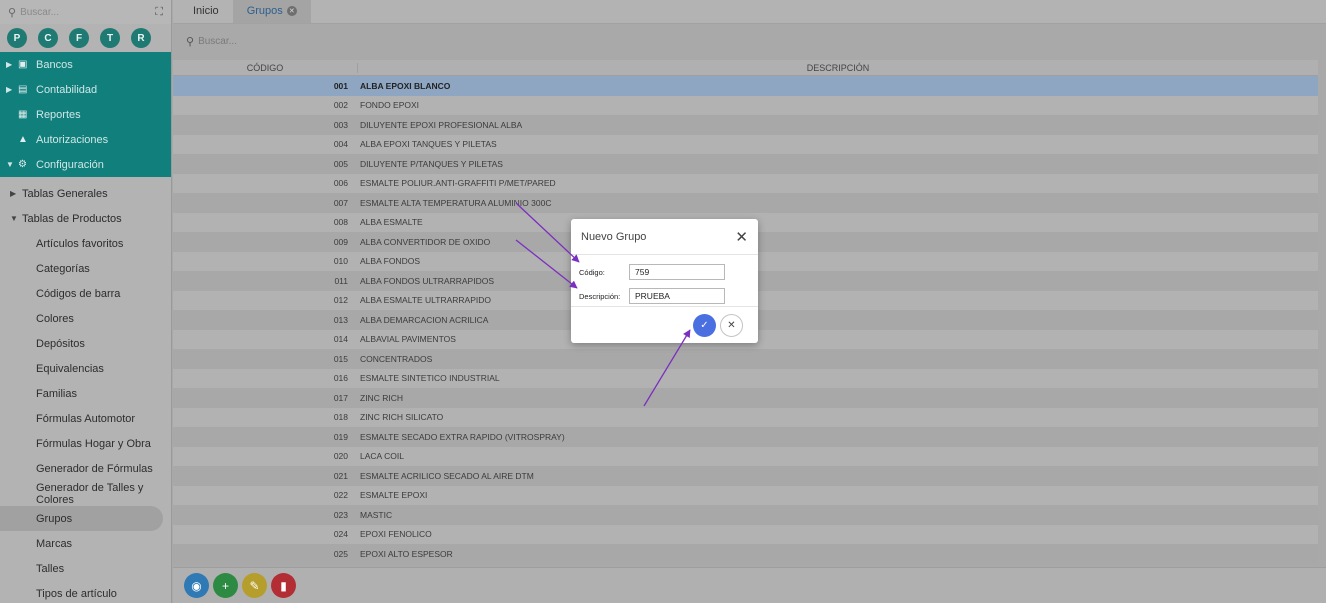 The height and width of the screenshot is (603, 1326). What do you see at coordinates (600, 296) in the screenshot?
I see `descripcion-label: Descripción:` at bounding box center [600, 296].